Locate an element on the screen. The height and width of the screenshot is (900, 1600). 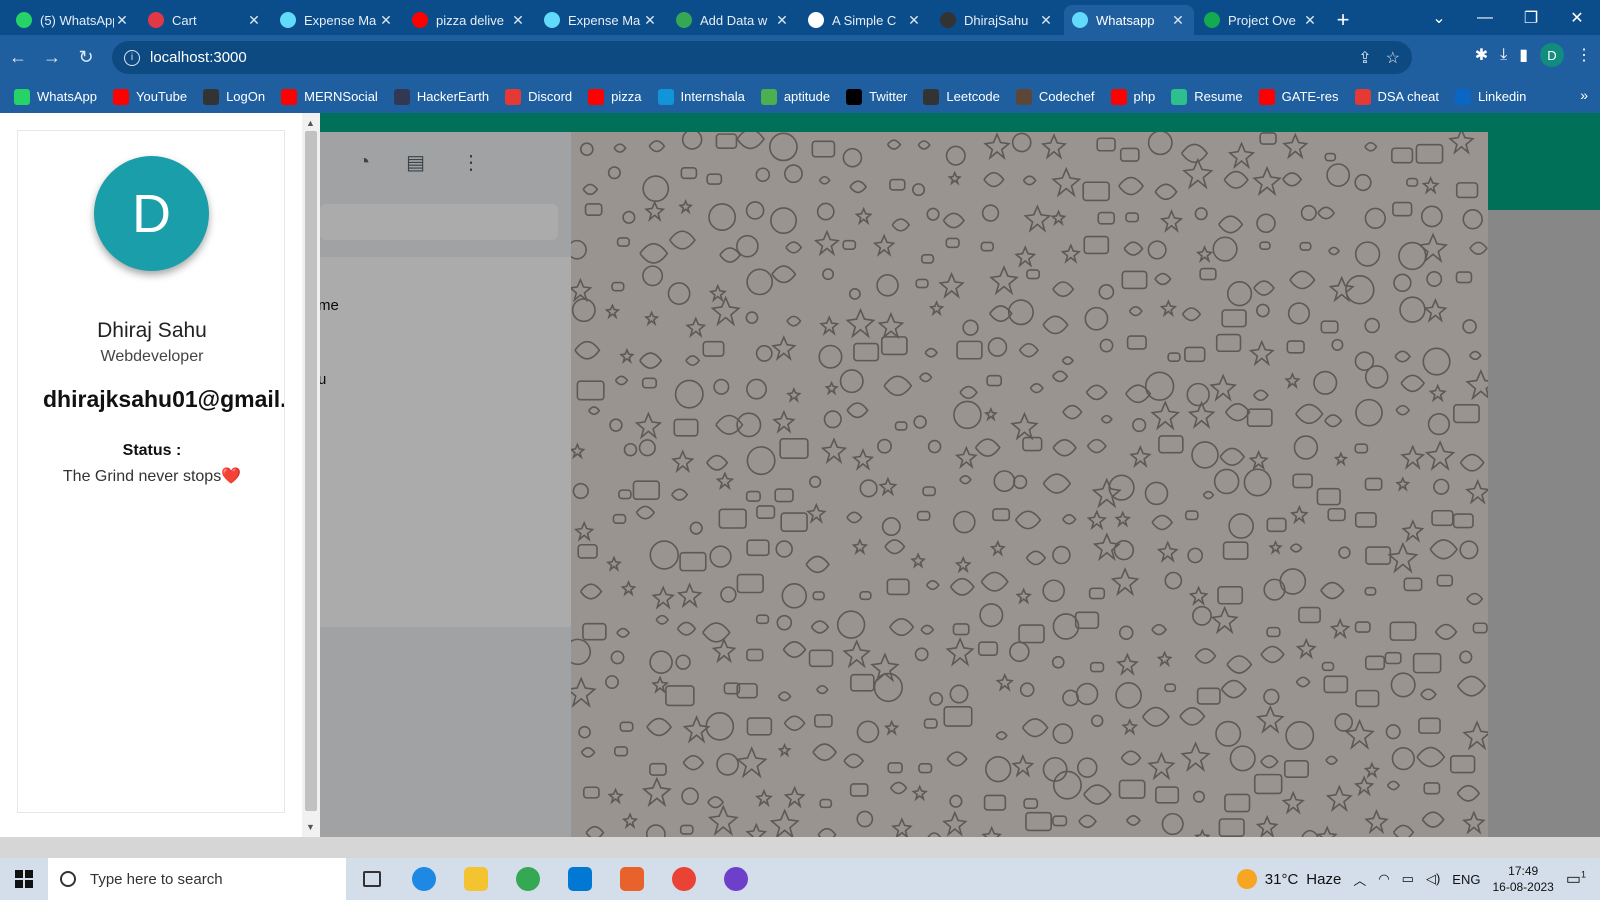
bookmark-item: YouTube is located at coordinates (149, 96).